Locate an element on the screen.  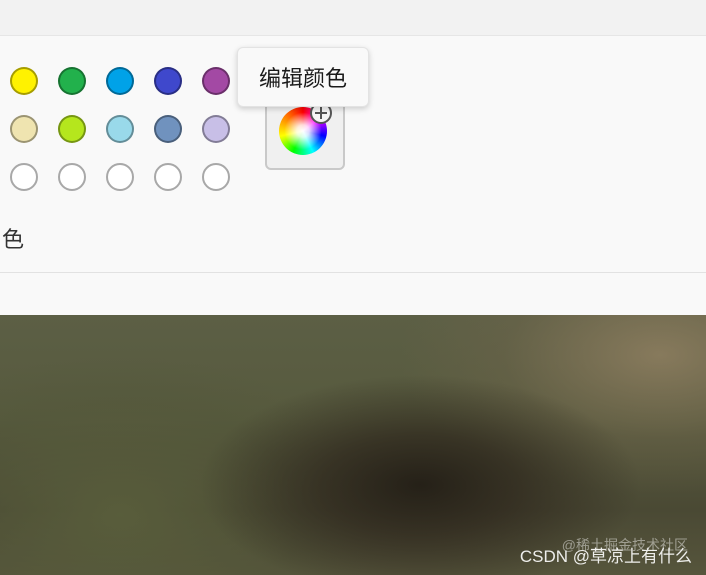
watermark-ghost-text: @稀土掘金技术社区 is located at coordinates (624, 545).